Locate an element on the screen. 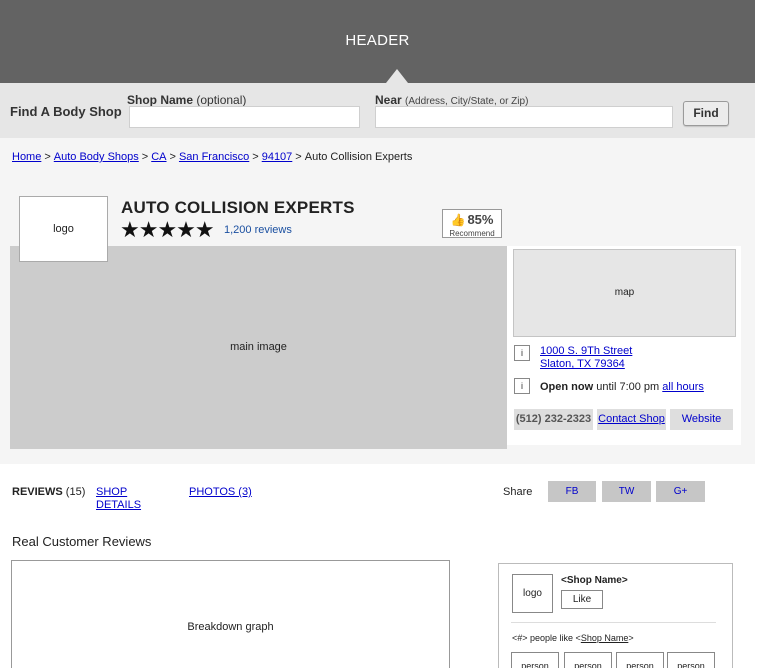 The width and height of the screenshot is (760, 668). real-customer-reviews-title: Real Customer Reviews is located at coordinates (82, 541).